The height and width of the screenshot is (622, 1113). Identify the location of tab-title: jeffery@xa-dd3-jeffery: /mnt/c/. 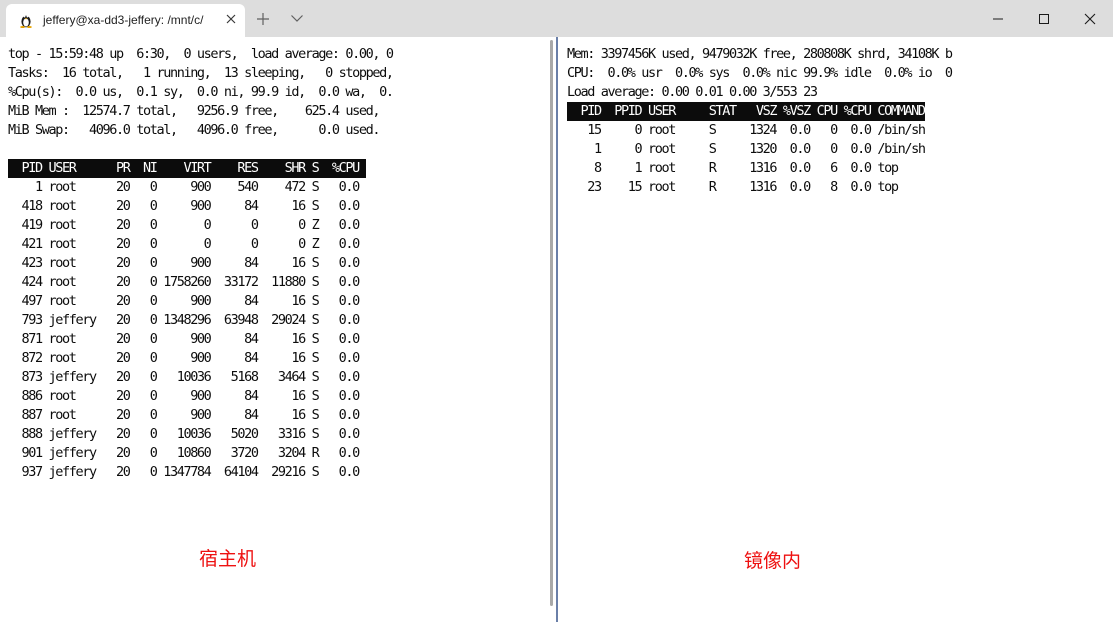
(123, 20).